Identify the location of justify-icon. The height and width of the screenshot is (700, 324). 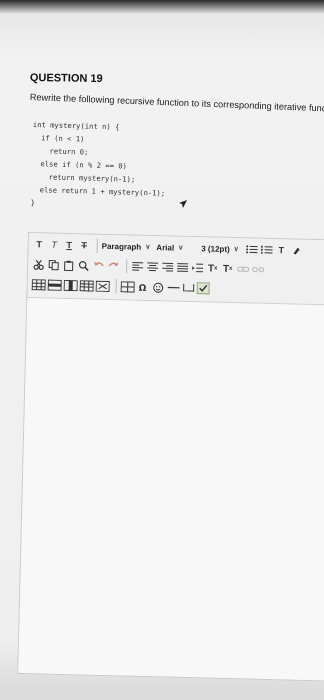
(182, 267).